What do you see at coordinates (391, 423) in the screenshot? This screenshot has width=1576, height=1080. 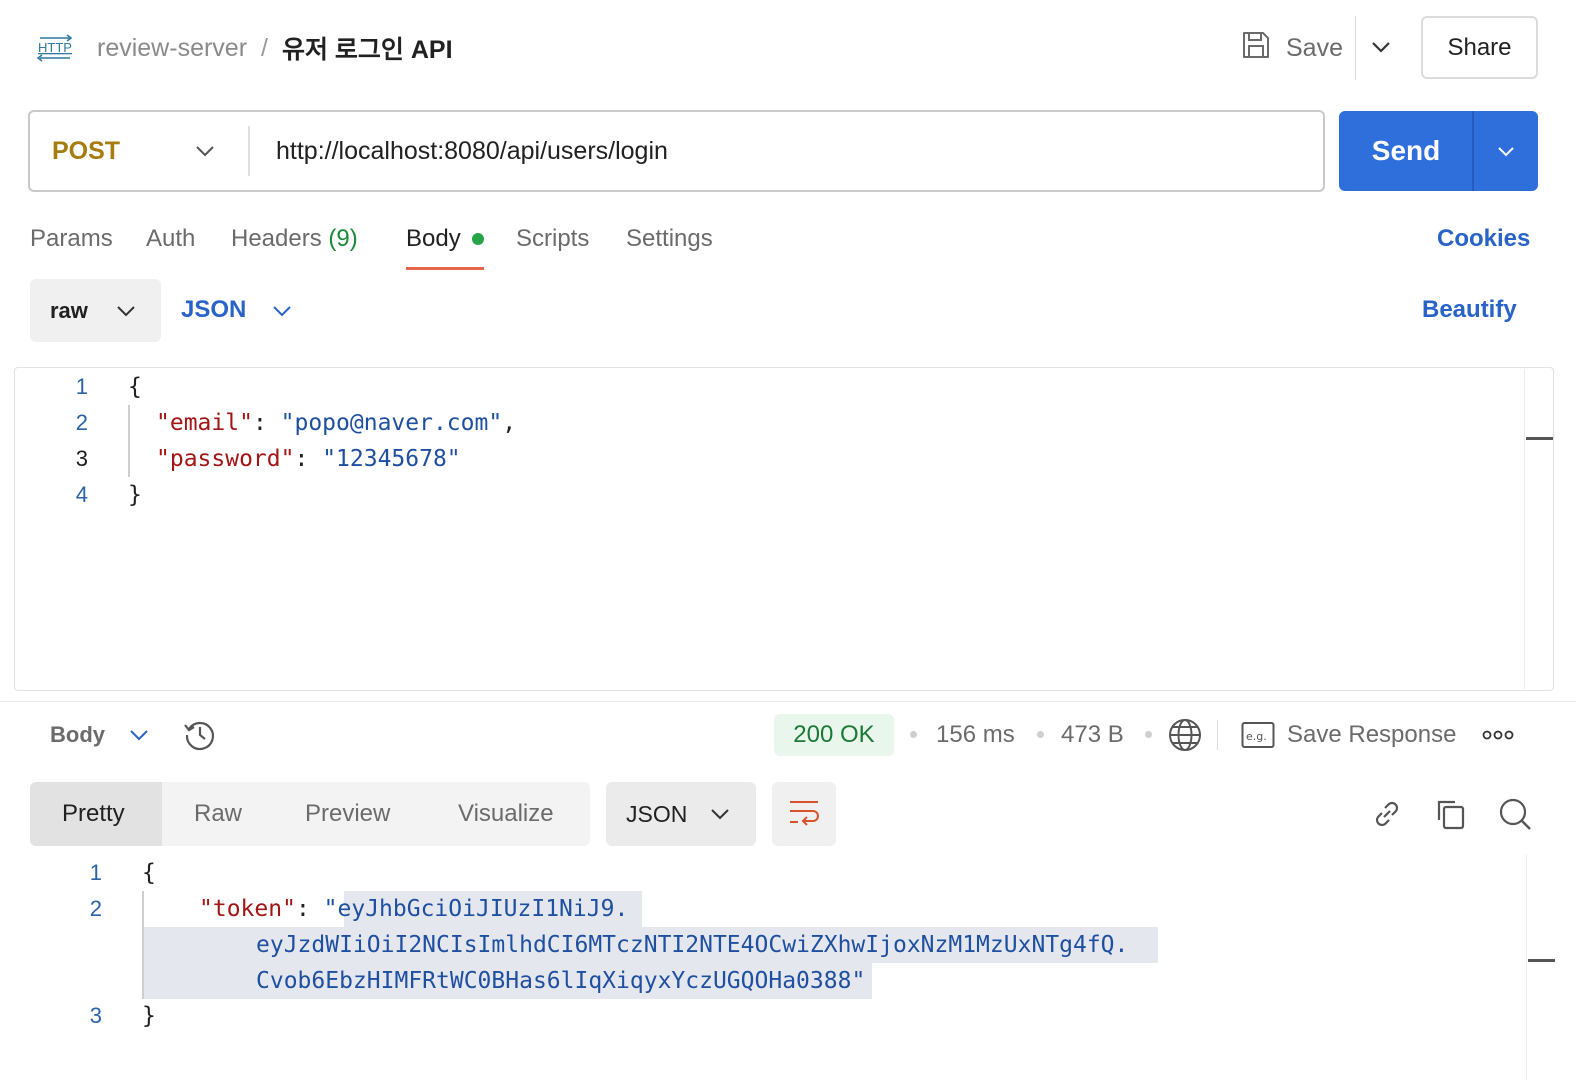 I see `json-string: "popo@naver.com"` at bounding box center [391, 423].